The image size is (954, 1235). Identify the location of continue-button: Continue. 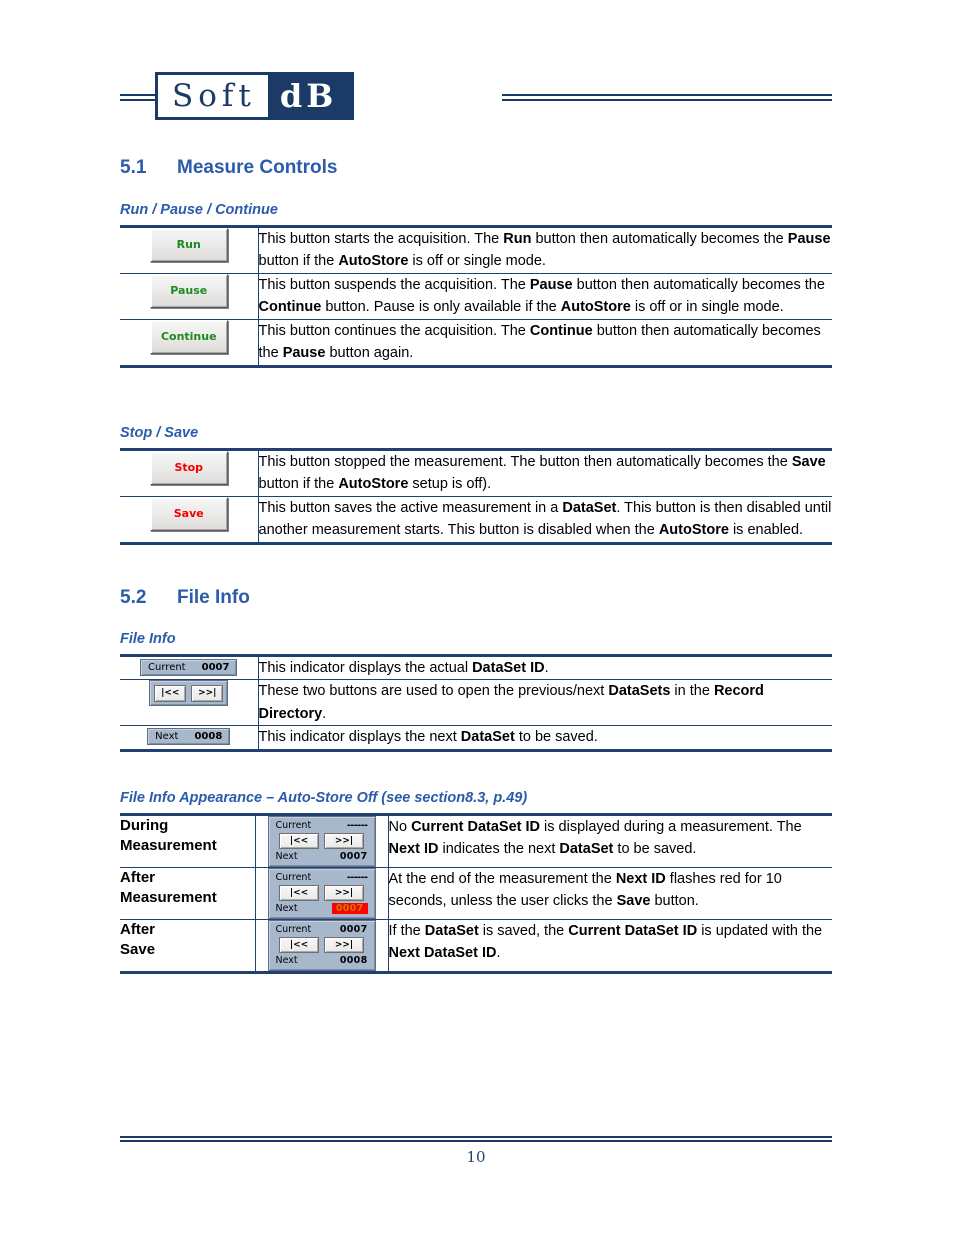
(188, 336).